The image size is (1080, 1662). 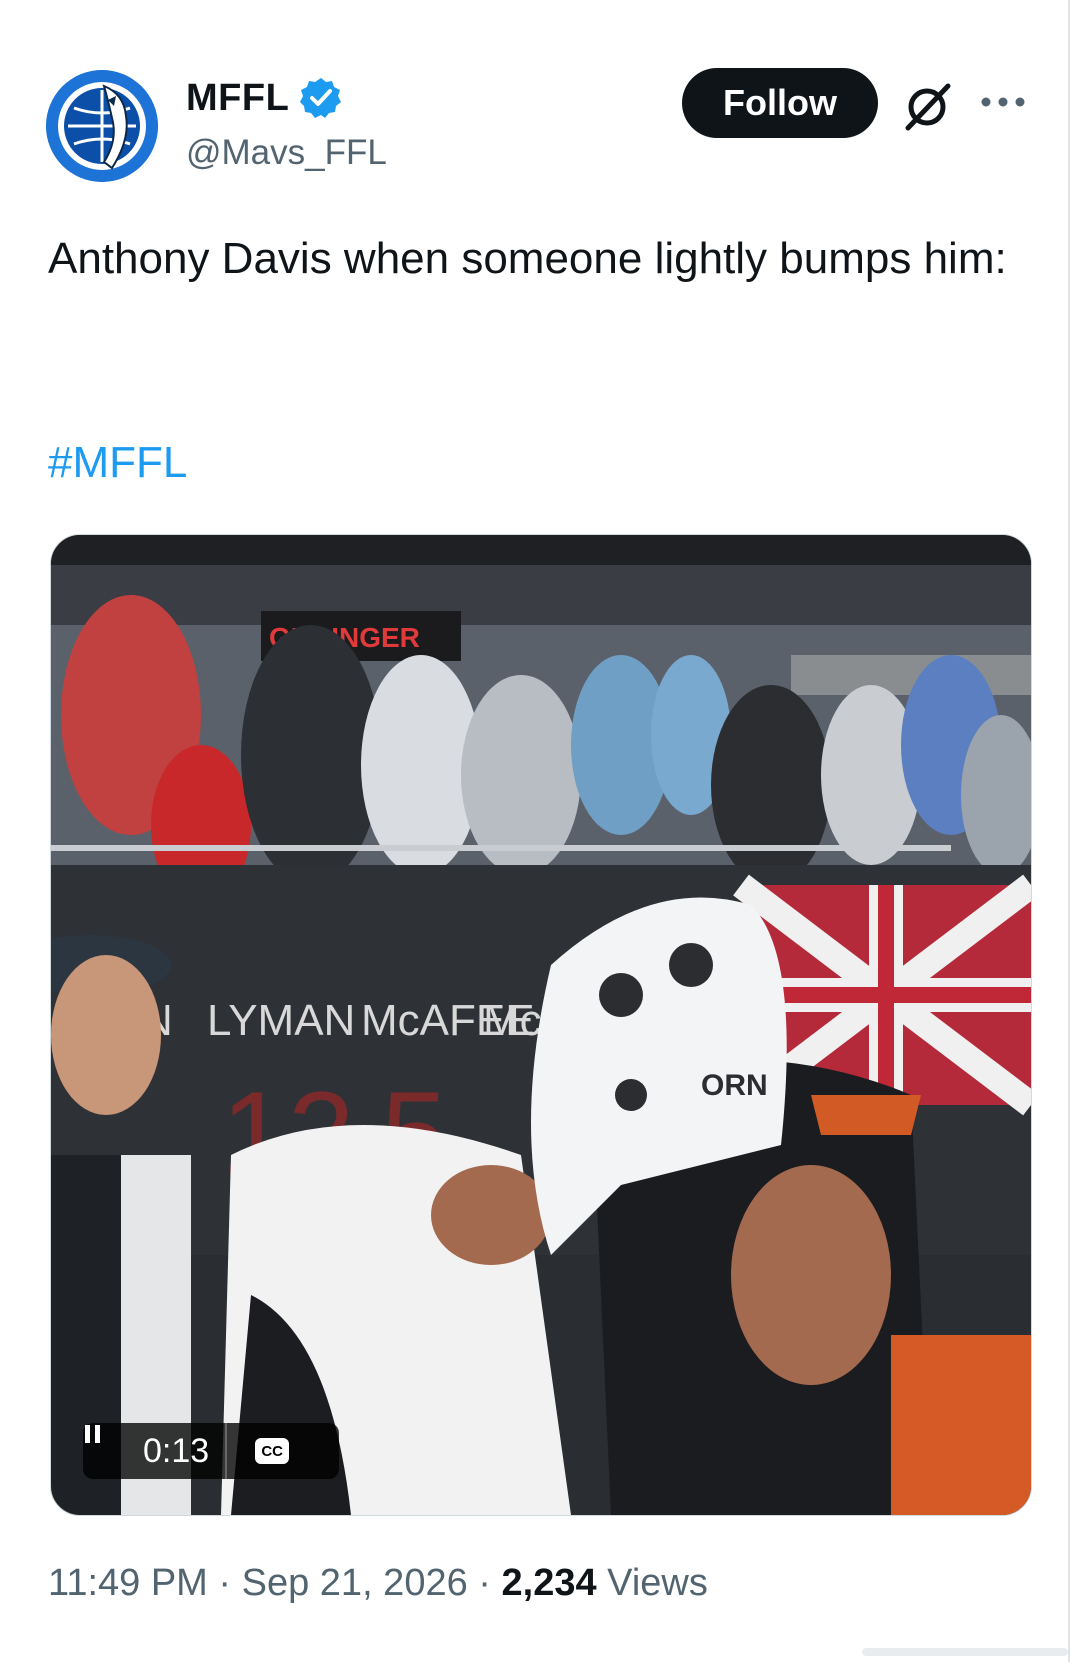 What do you see at coordinates (780, 103) in the screenshot?
I see `follow-button: Follow` at bounding box center [780, 103].